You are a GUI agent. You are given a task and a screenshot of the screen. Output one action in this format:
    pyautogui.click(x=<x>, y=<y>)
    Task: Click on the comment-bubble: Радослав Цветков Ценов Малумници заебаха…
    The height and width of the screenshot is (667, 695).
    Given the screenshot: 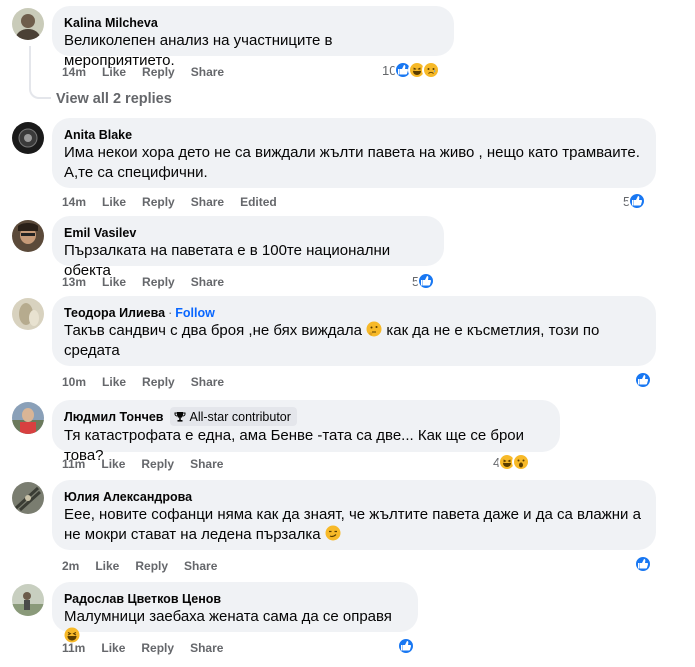 What is the action you would take?
    pyautogui.click(x=235, y=612)
    